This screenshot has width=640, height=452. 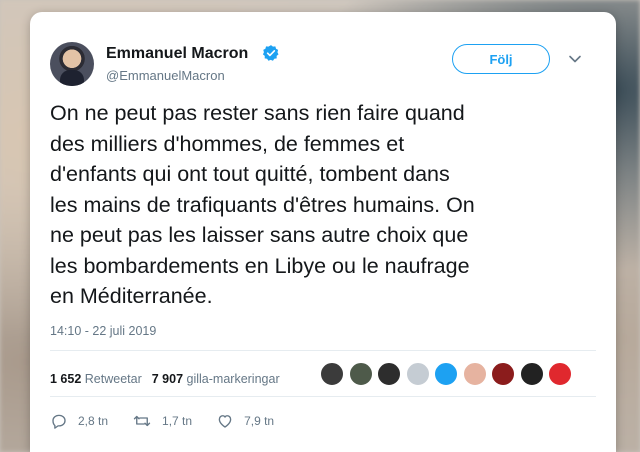 I want to click on like-button: 7,9 tn, so click(x=245, y=421).